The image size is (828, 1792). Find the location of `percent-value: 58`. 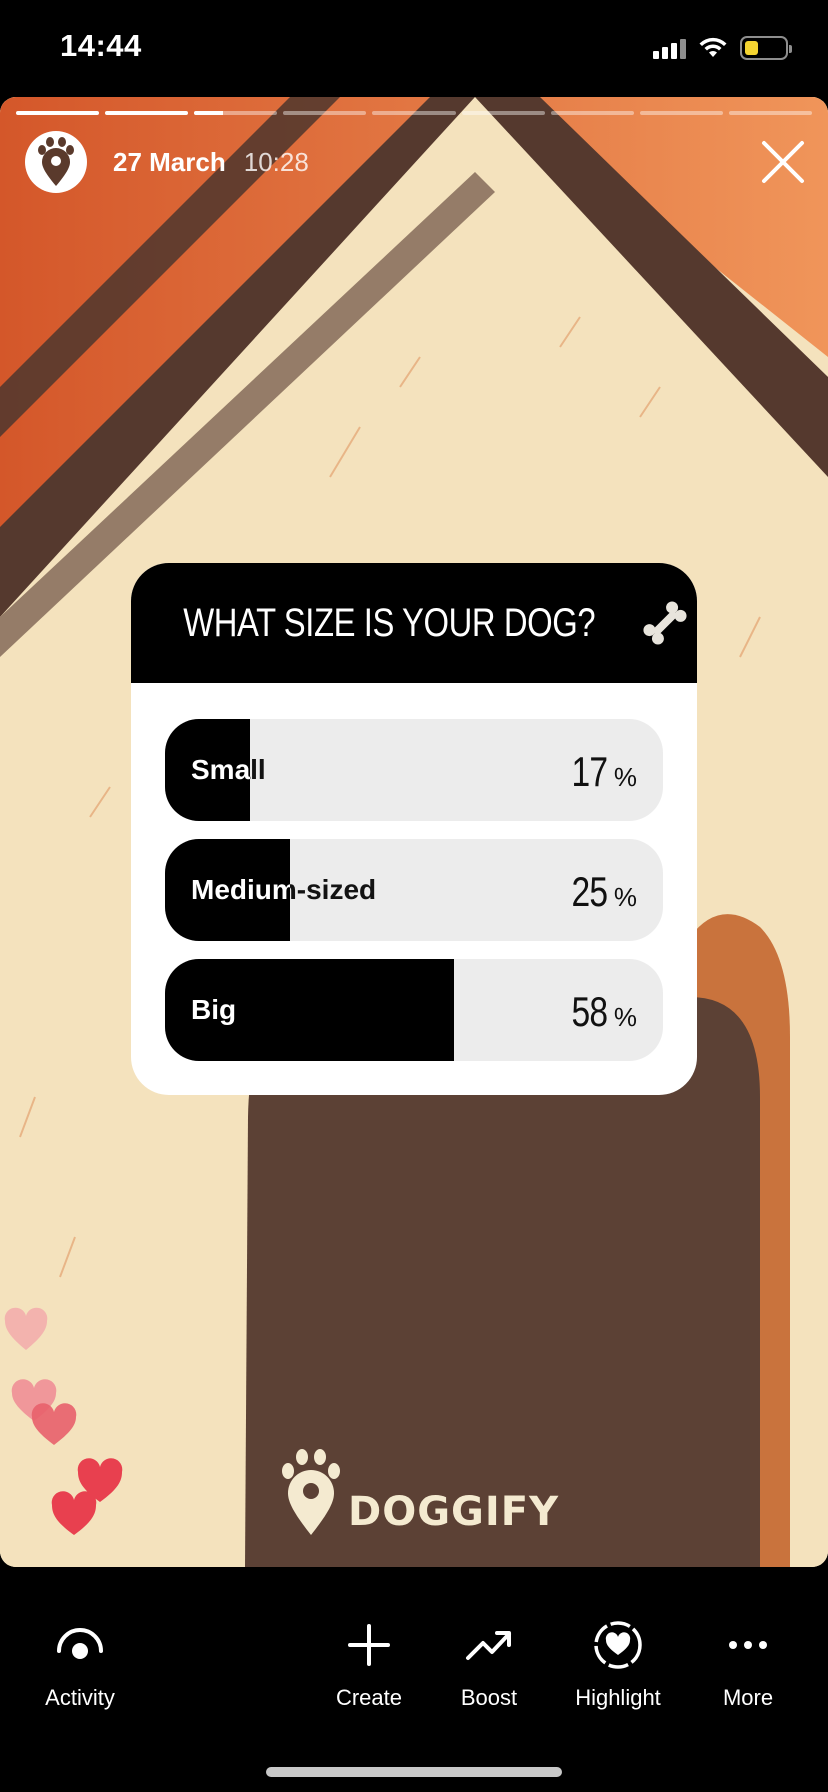

percent-value: 58 is located at coordinates (590, 1011).